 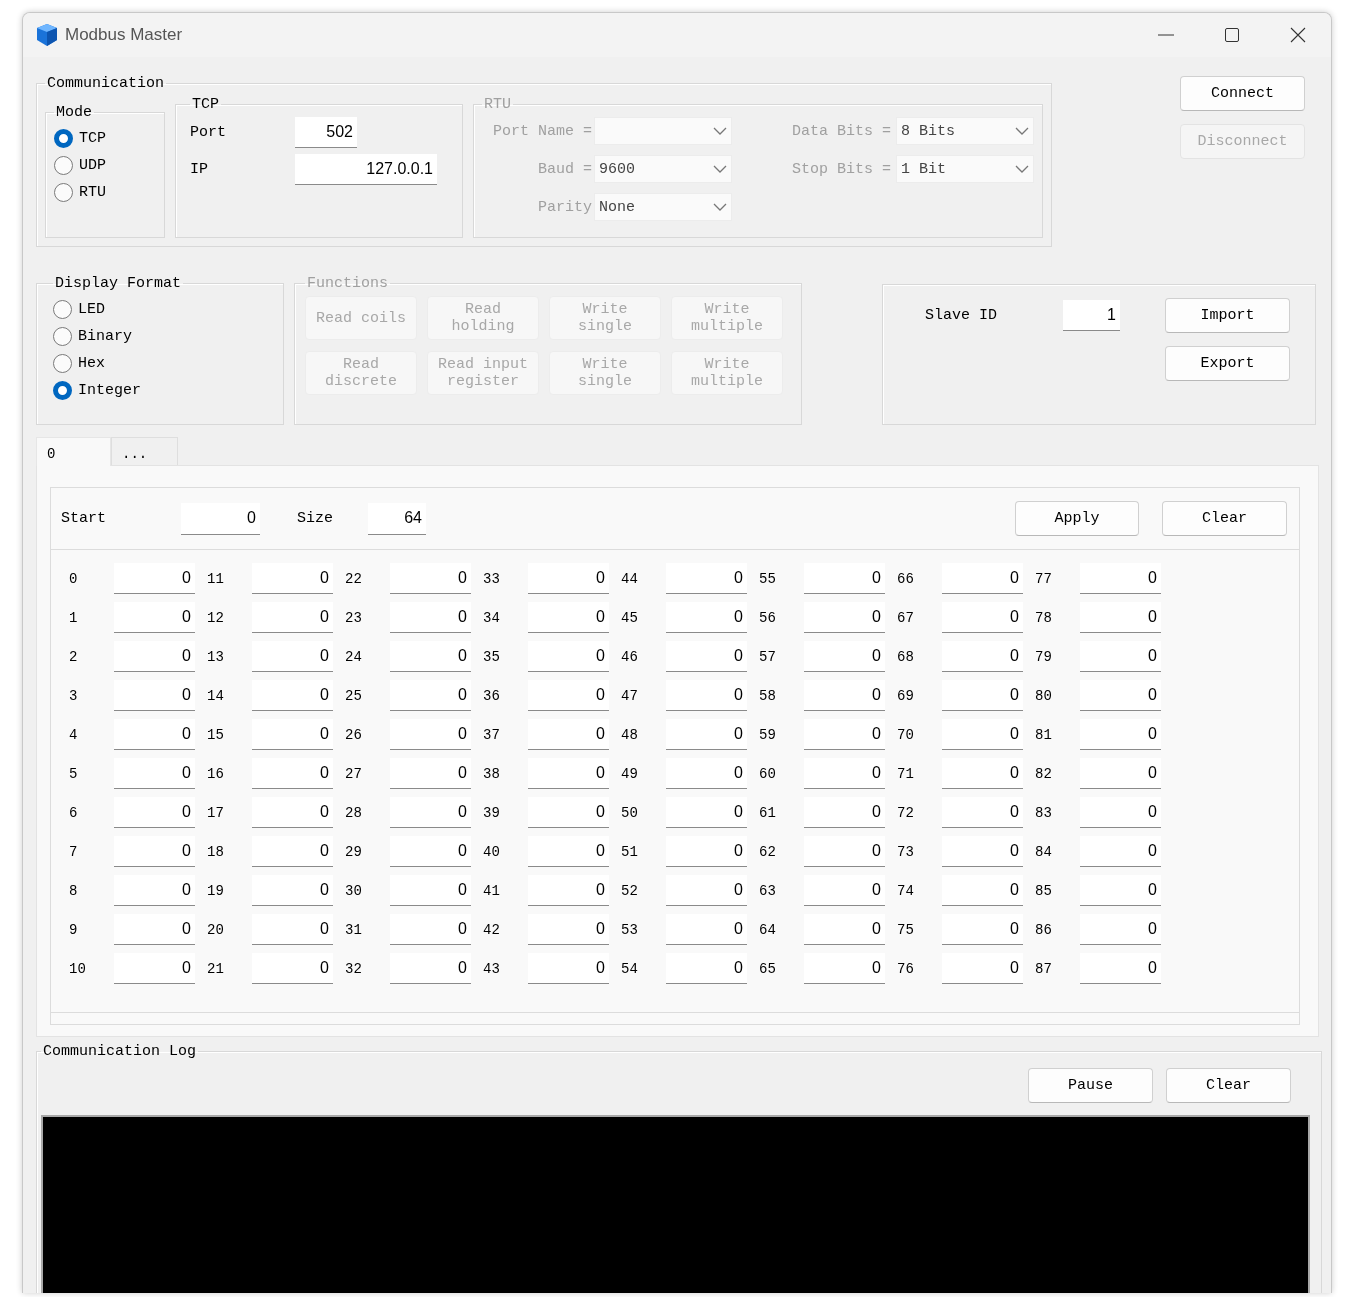 What do you see at coordinates (326, 132) in the screenshot?
I see `input-field: 502` at bounding box center [326, 132].